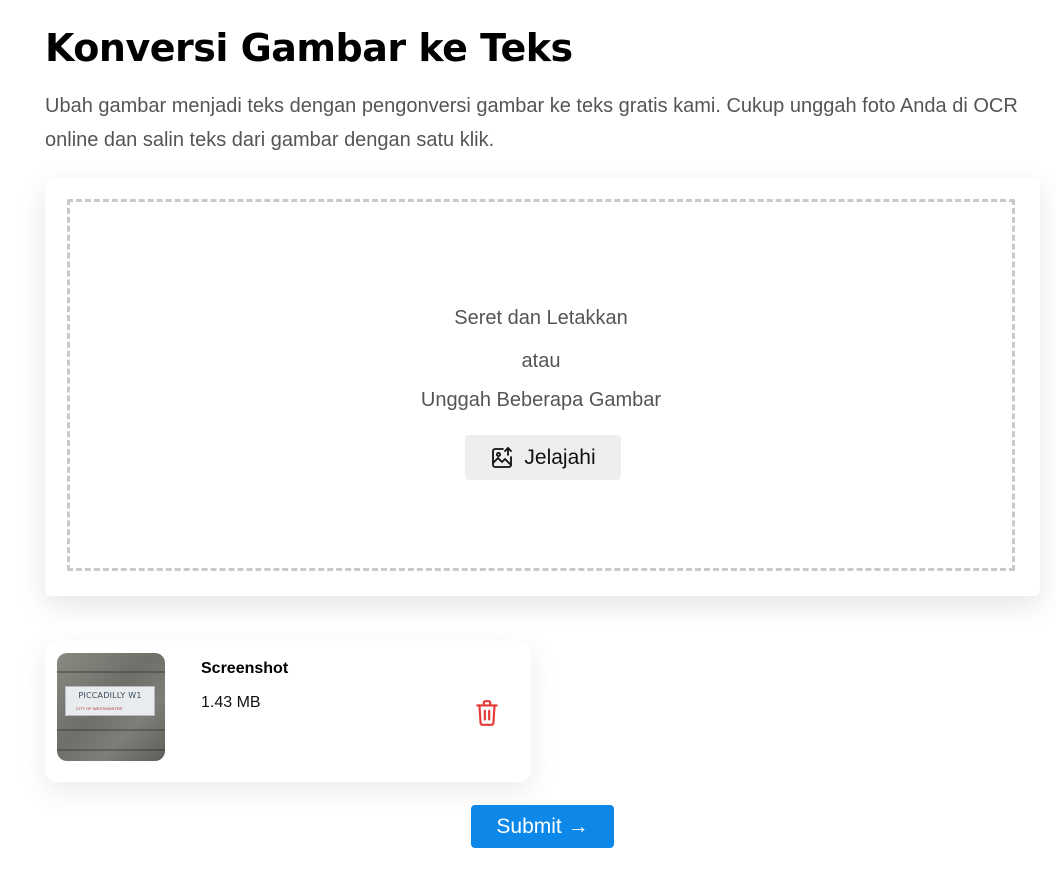 This screenshot has width=1056, height=871. What do you see at coordinates (560, 457) in the screenshot?
I see `browse-label: Jelajahi` at bounding box center [560, 457].